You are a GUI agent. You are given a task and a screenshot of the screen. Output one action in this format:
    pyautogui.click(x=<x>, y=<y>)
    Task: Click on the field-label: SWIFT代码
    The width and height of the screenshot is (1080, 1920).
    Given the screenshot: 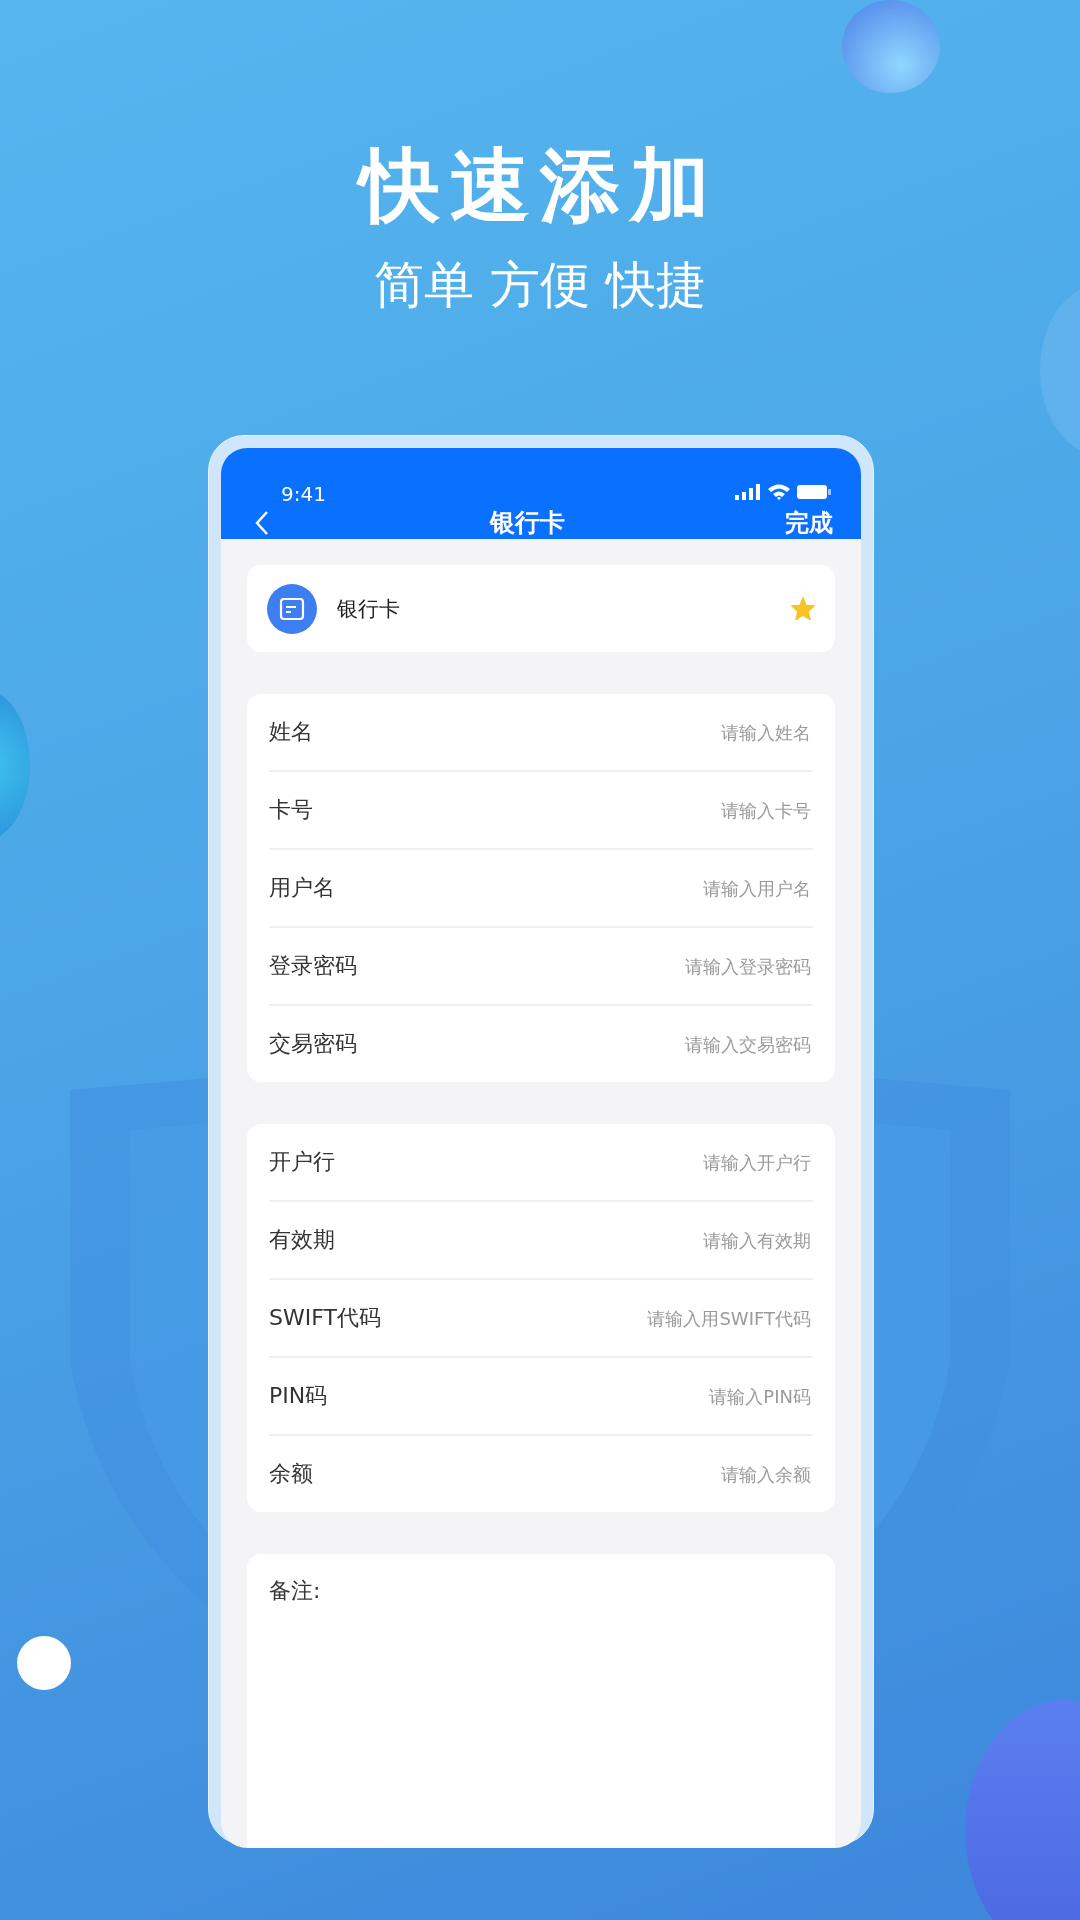 What is the action you would take?
    pyautogui.click(x=325, y=1318)
    